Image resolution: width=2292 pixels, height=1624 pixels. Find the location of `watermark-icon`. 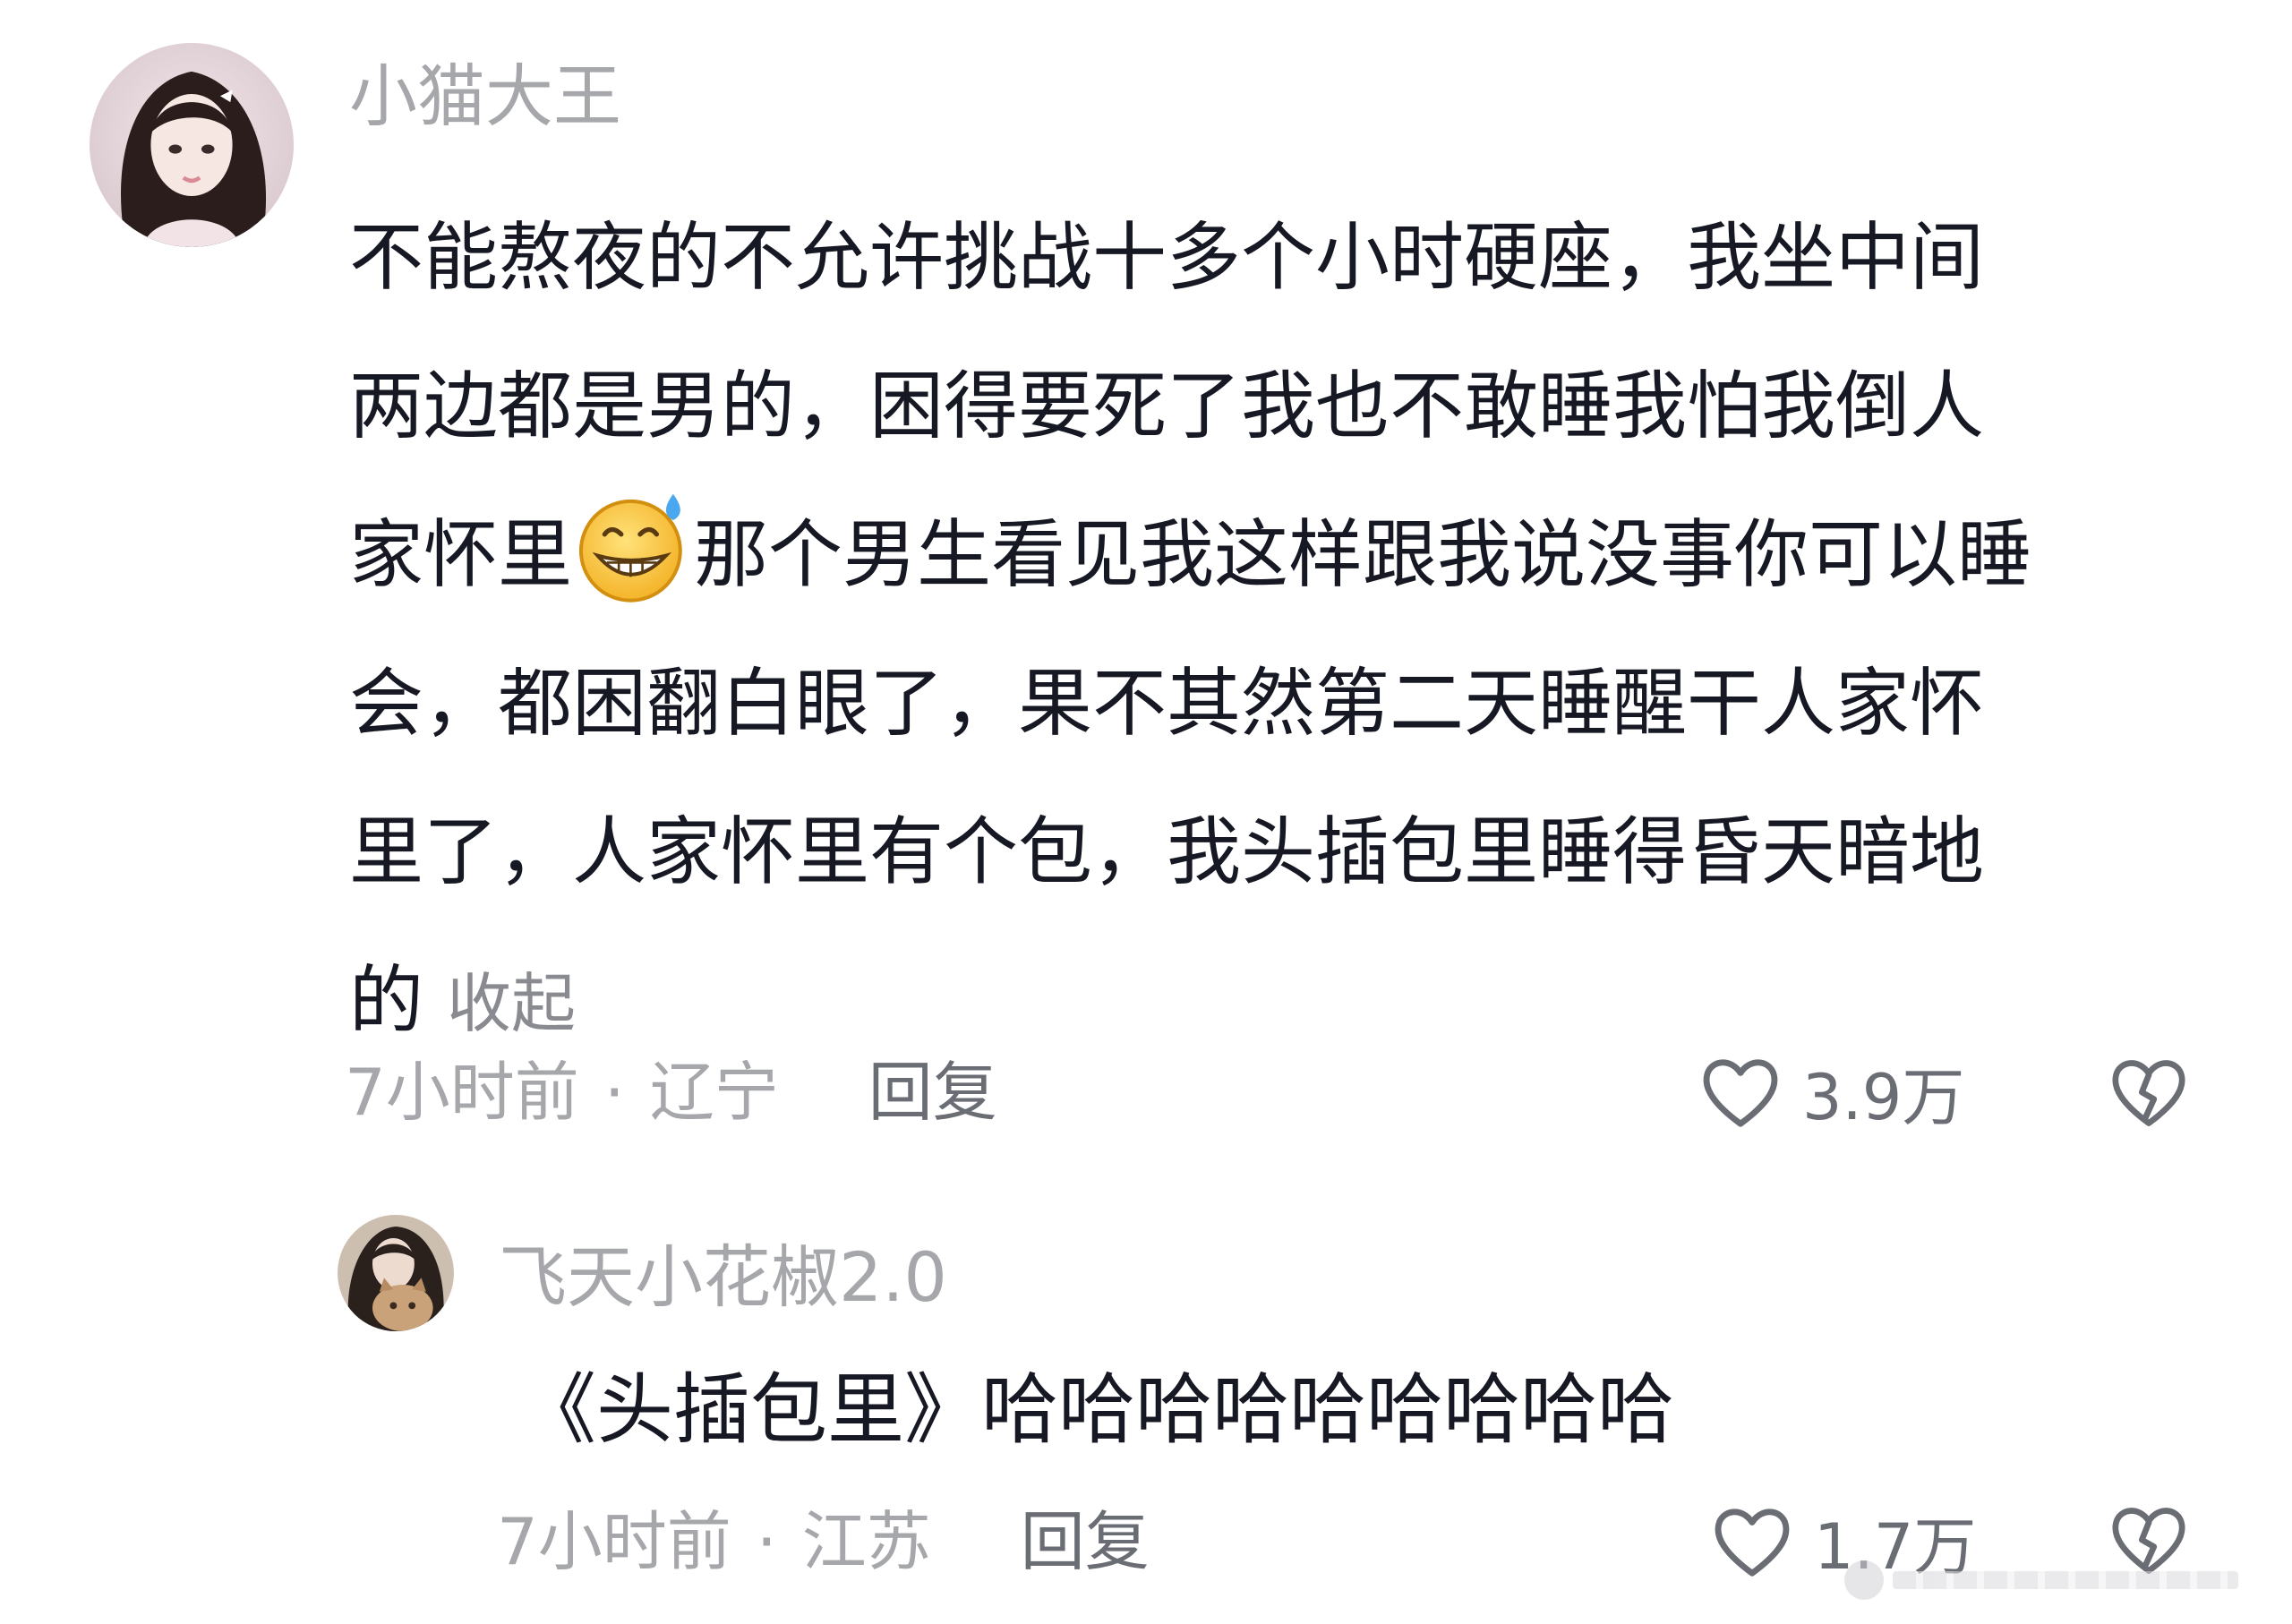

watermark-icon is located at coordinates (1864, 1580).